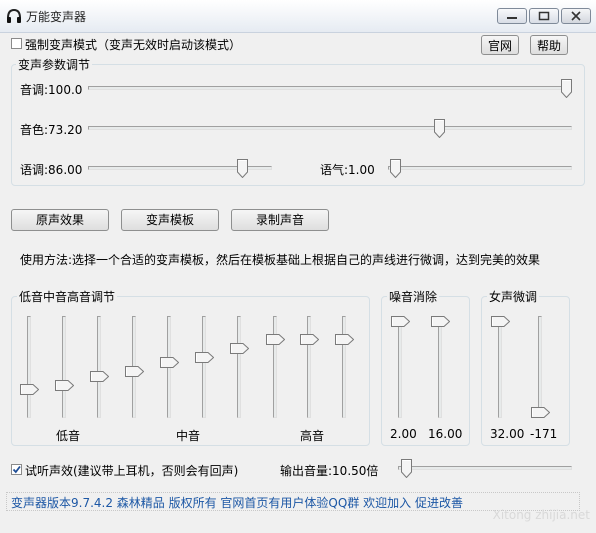 This screenshot has height=533, width=596. What do you see at coordinates (51, 170) in the screenshot?
I see `speed-label: 语调:86.00` at bounding box center [51, 170].